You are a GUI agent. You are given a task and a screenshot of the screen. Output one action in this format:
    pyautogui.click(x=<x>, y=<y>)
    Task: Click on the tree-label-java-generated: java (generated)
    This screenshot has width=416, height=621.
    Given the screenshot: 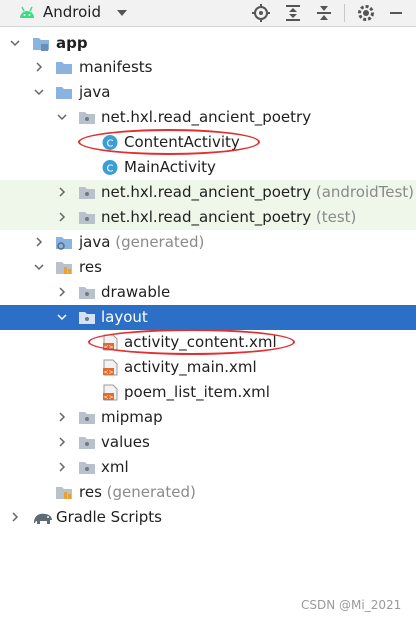 What is the action you would take?
    pyautogui.click(x=142, y=242)
    